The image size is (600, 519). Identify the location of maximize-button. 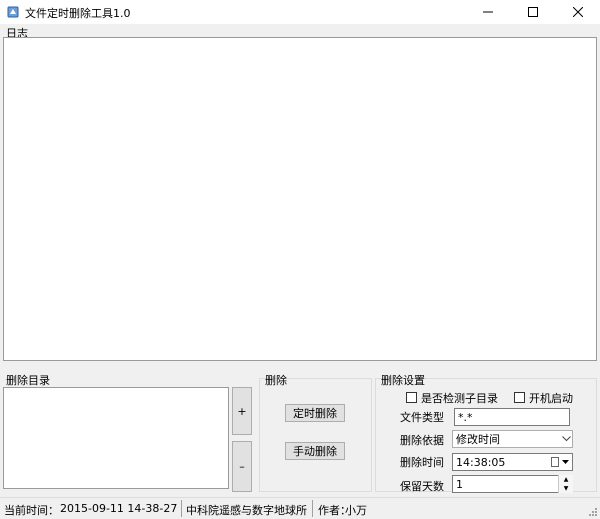
(532, 12).